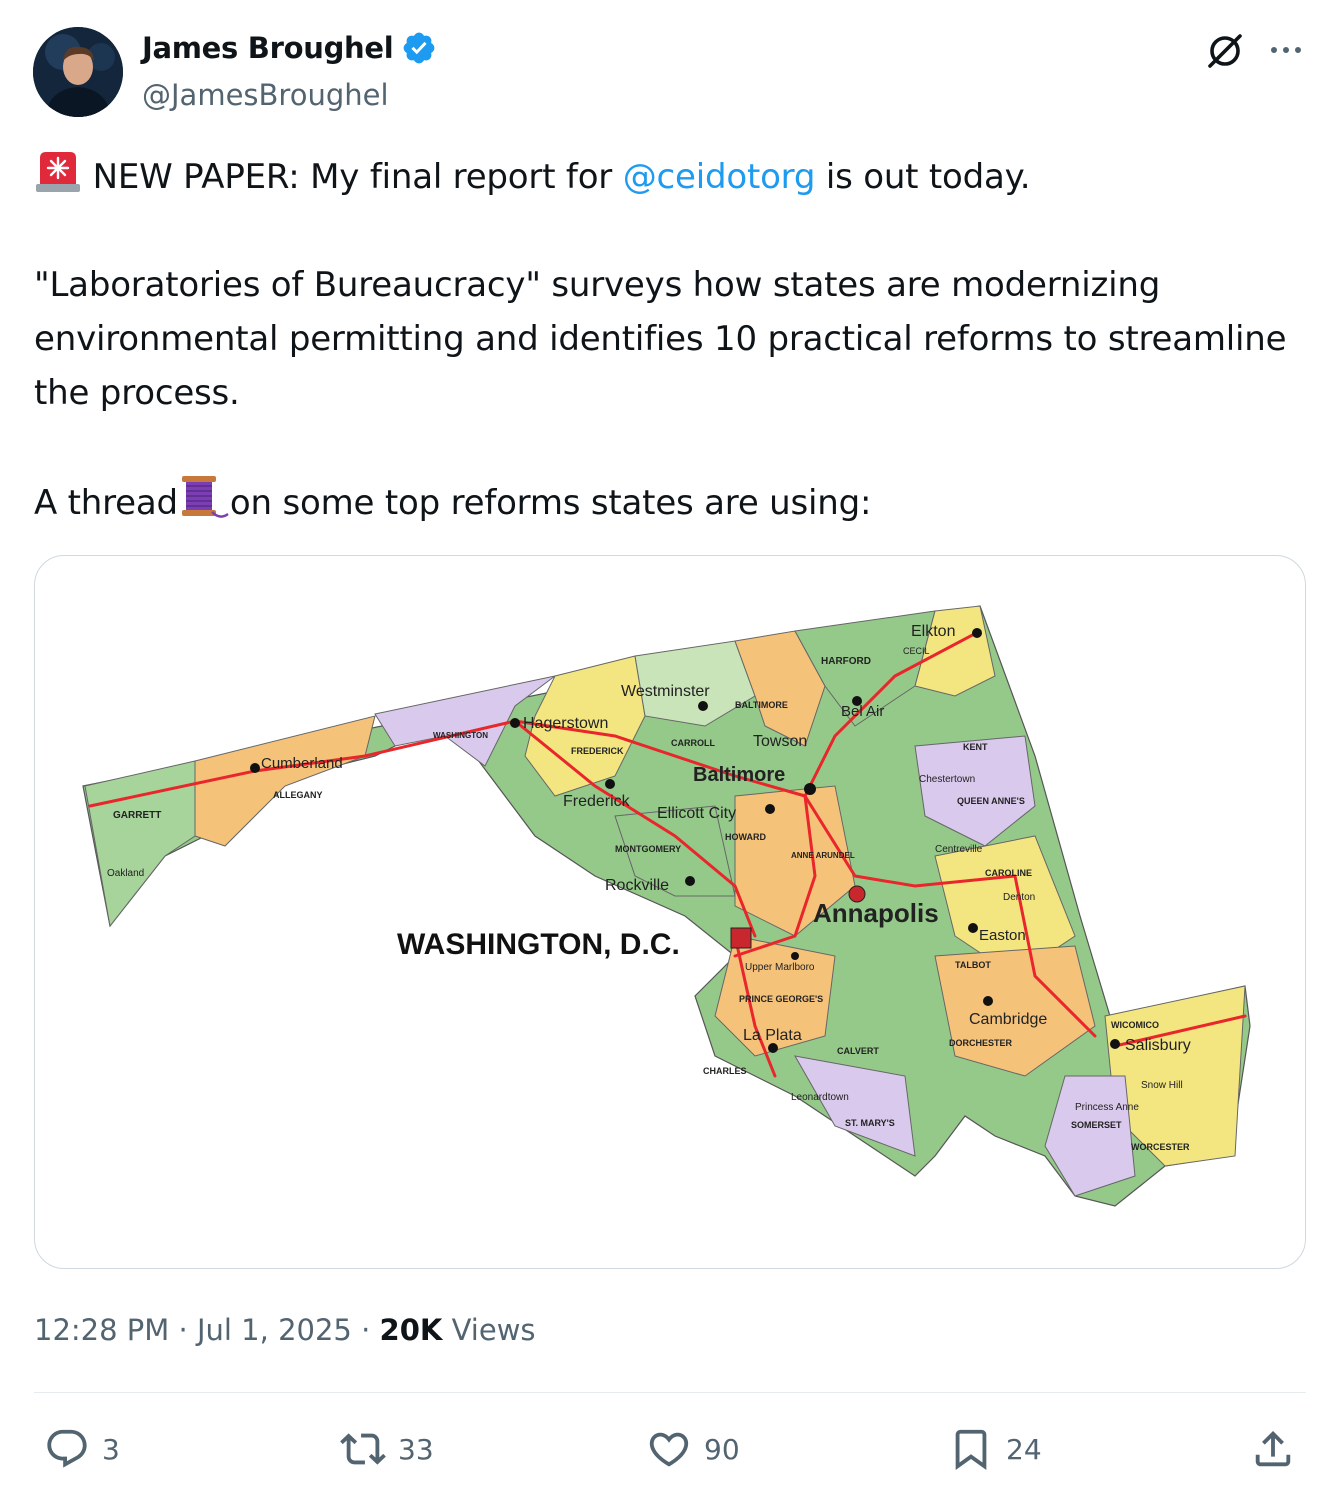 The image size is (1323, 1493). Describe the element at coordinates (1008, 873) in the screenshot. I see `map-label-caroline: CAROLINE` at that location.